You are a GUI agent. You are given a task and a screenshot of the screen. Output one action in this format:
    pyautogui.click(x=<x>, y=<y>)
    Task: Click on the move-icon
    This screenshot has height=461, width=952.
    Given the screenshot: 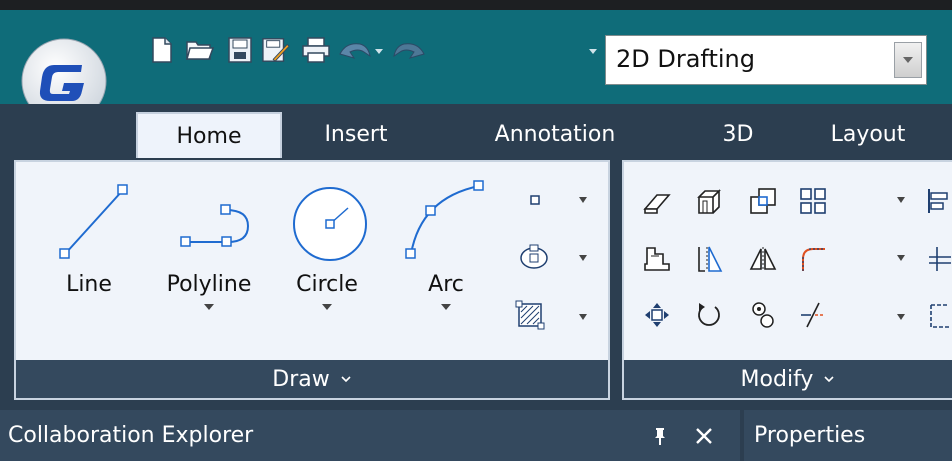 What is the action you would take?
    pyautogui.click(x=657, y=315)
    